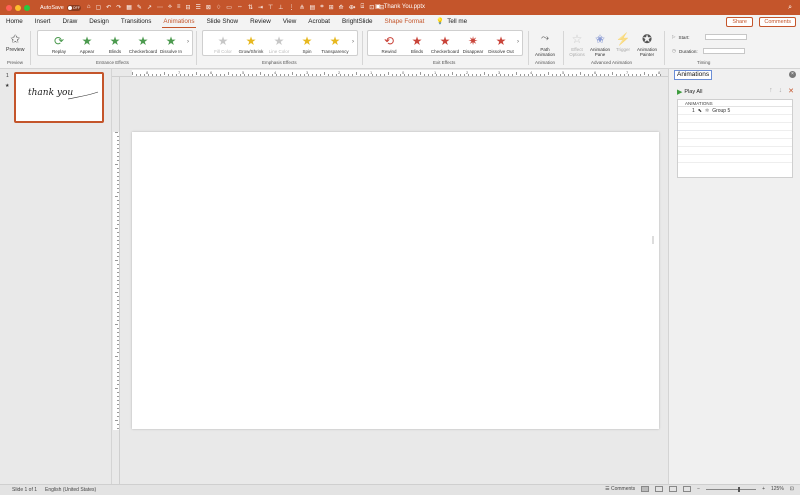  I want to click on qat-button: ▦, so click(129, 7).